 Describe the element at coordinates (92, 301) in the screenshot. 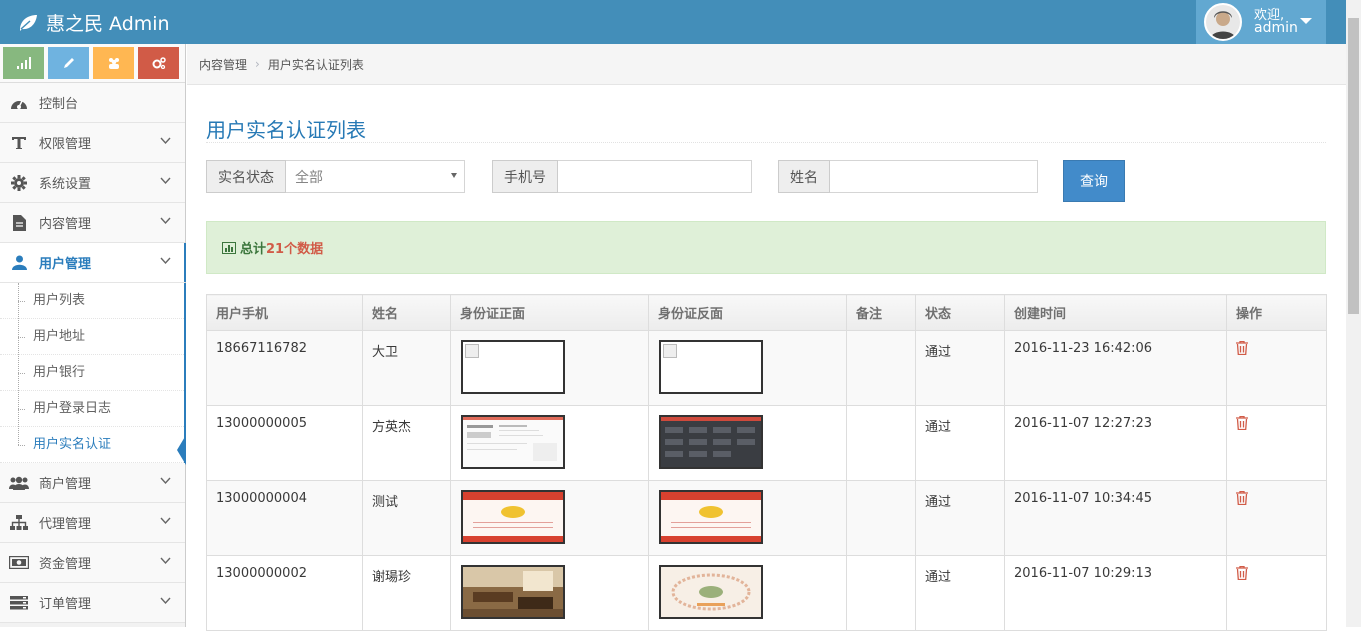

I see `sidebar-subitem-user-list: 用户列表` at that location.